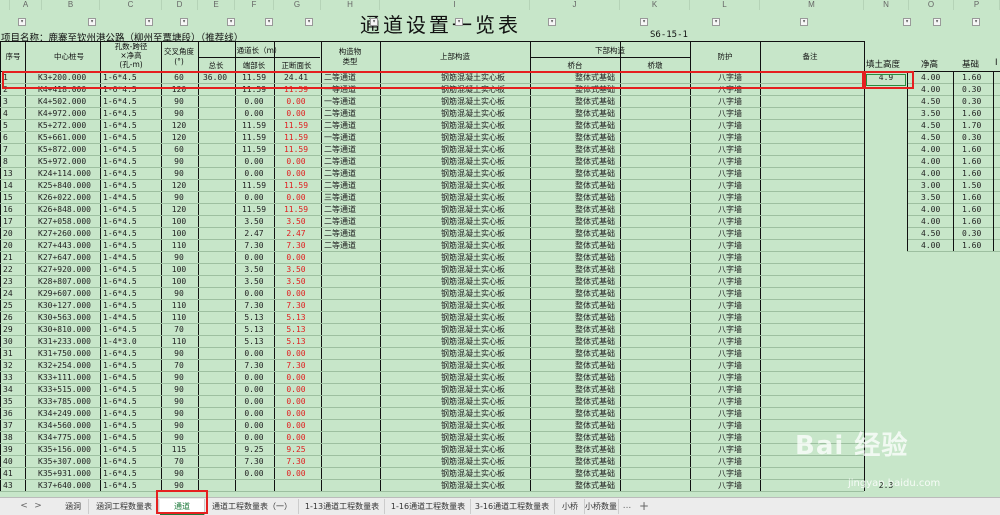 The image size is (1000, 515). What do you see at coordinates (886, 5) in the screenshot?
I see `column-header: N` at bounding box center [886, 5].